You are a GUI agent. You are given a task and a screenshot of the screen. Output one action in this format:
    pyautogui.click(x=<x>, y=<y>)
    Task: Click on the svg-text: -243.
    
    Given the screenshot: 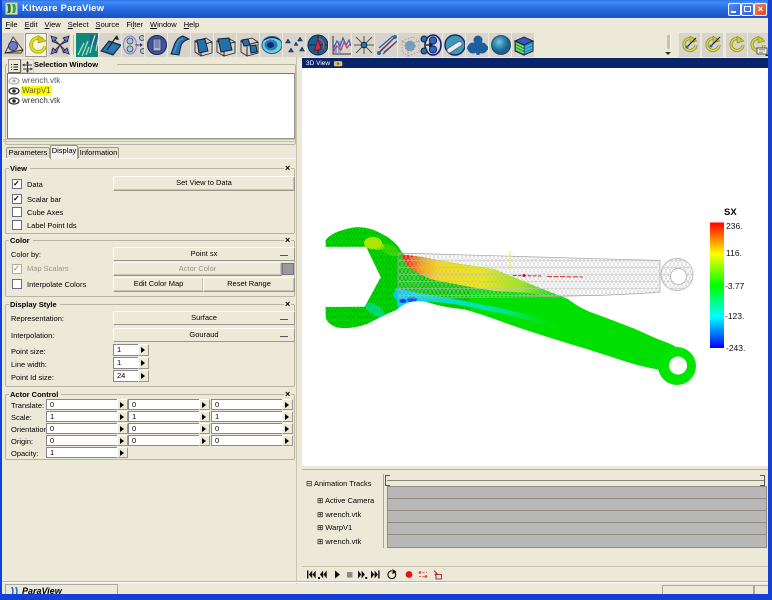 What is the action you would take?
    pyautogui.click(x=735, y=348)
    